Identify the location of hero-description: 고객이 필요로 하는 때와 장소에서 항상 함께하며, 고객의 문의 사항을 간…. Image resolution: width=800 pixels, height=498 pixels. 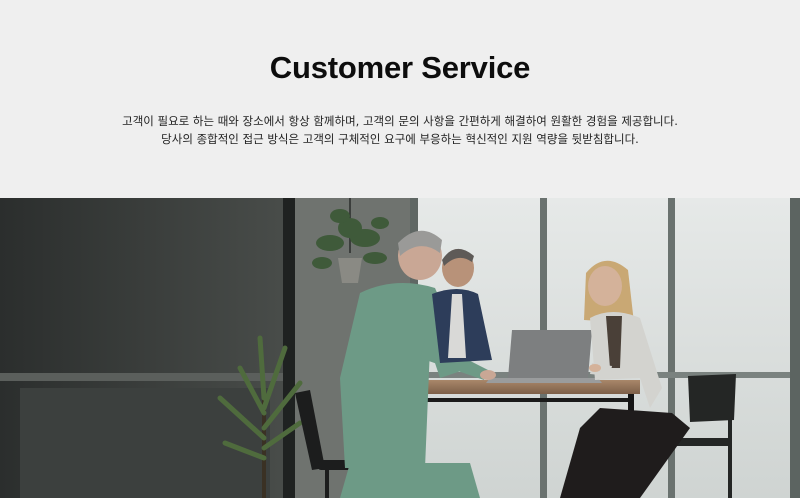
(400, 130).